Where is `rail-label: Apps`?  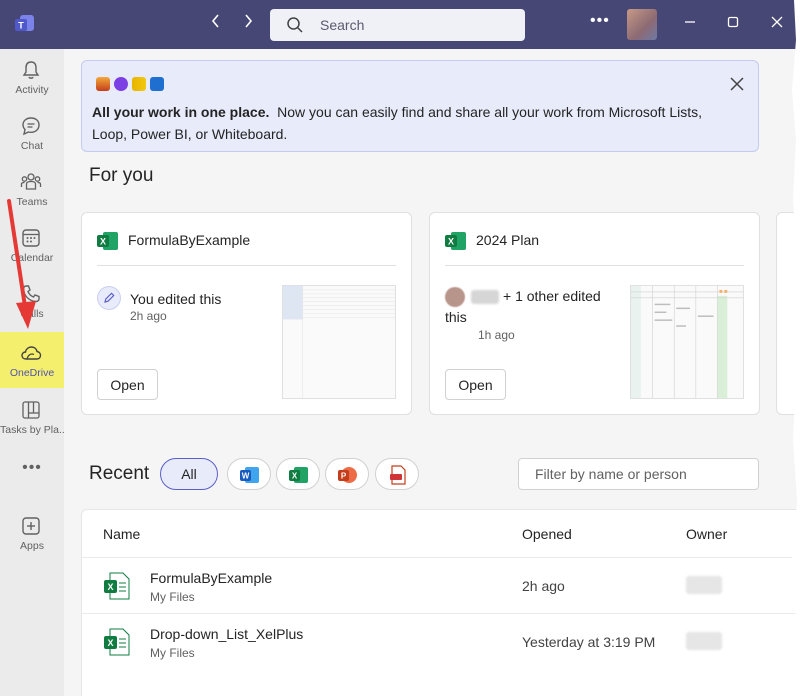
rail-label: Apps is located at coordinates (32, 546).